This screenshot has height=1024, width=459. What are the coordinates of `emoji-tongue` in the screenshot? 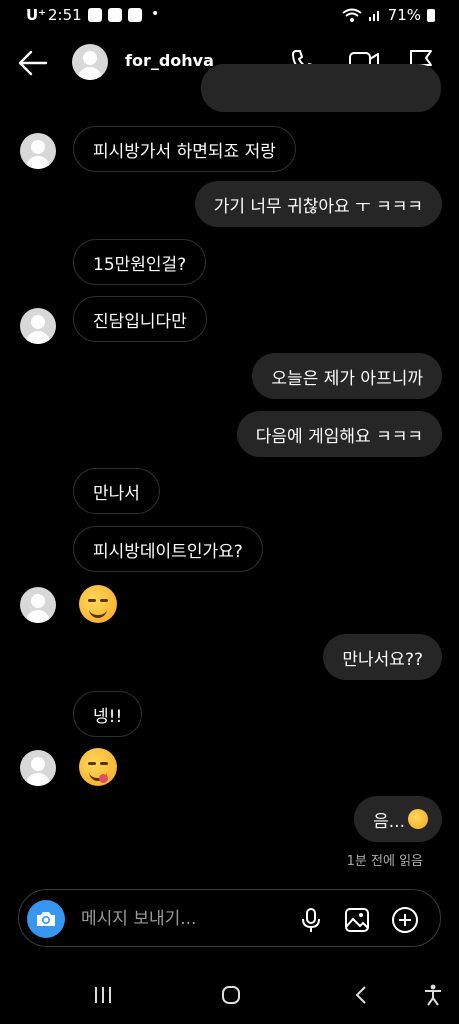 It's located at (103, 778).